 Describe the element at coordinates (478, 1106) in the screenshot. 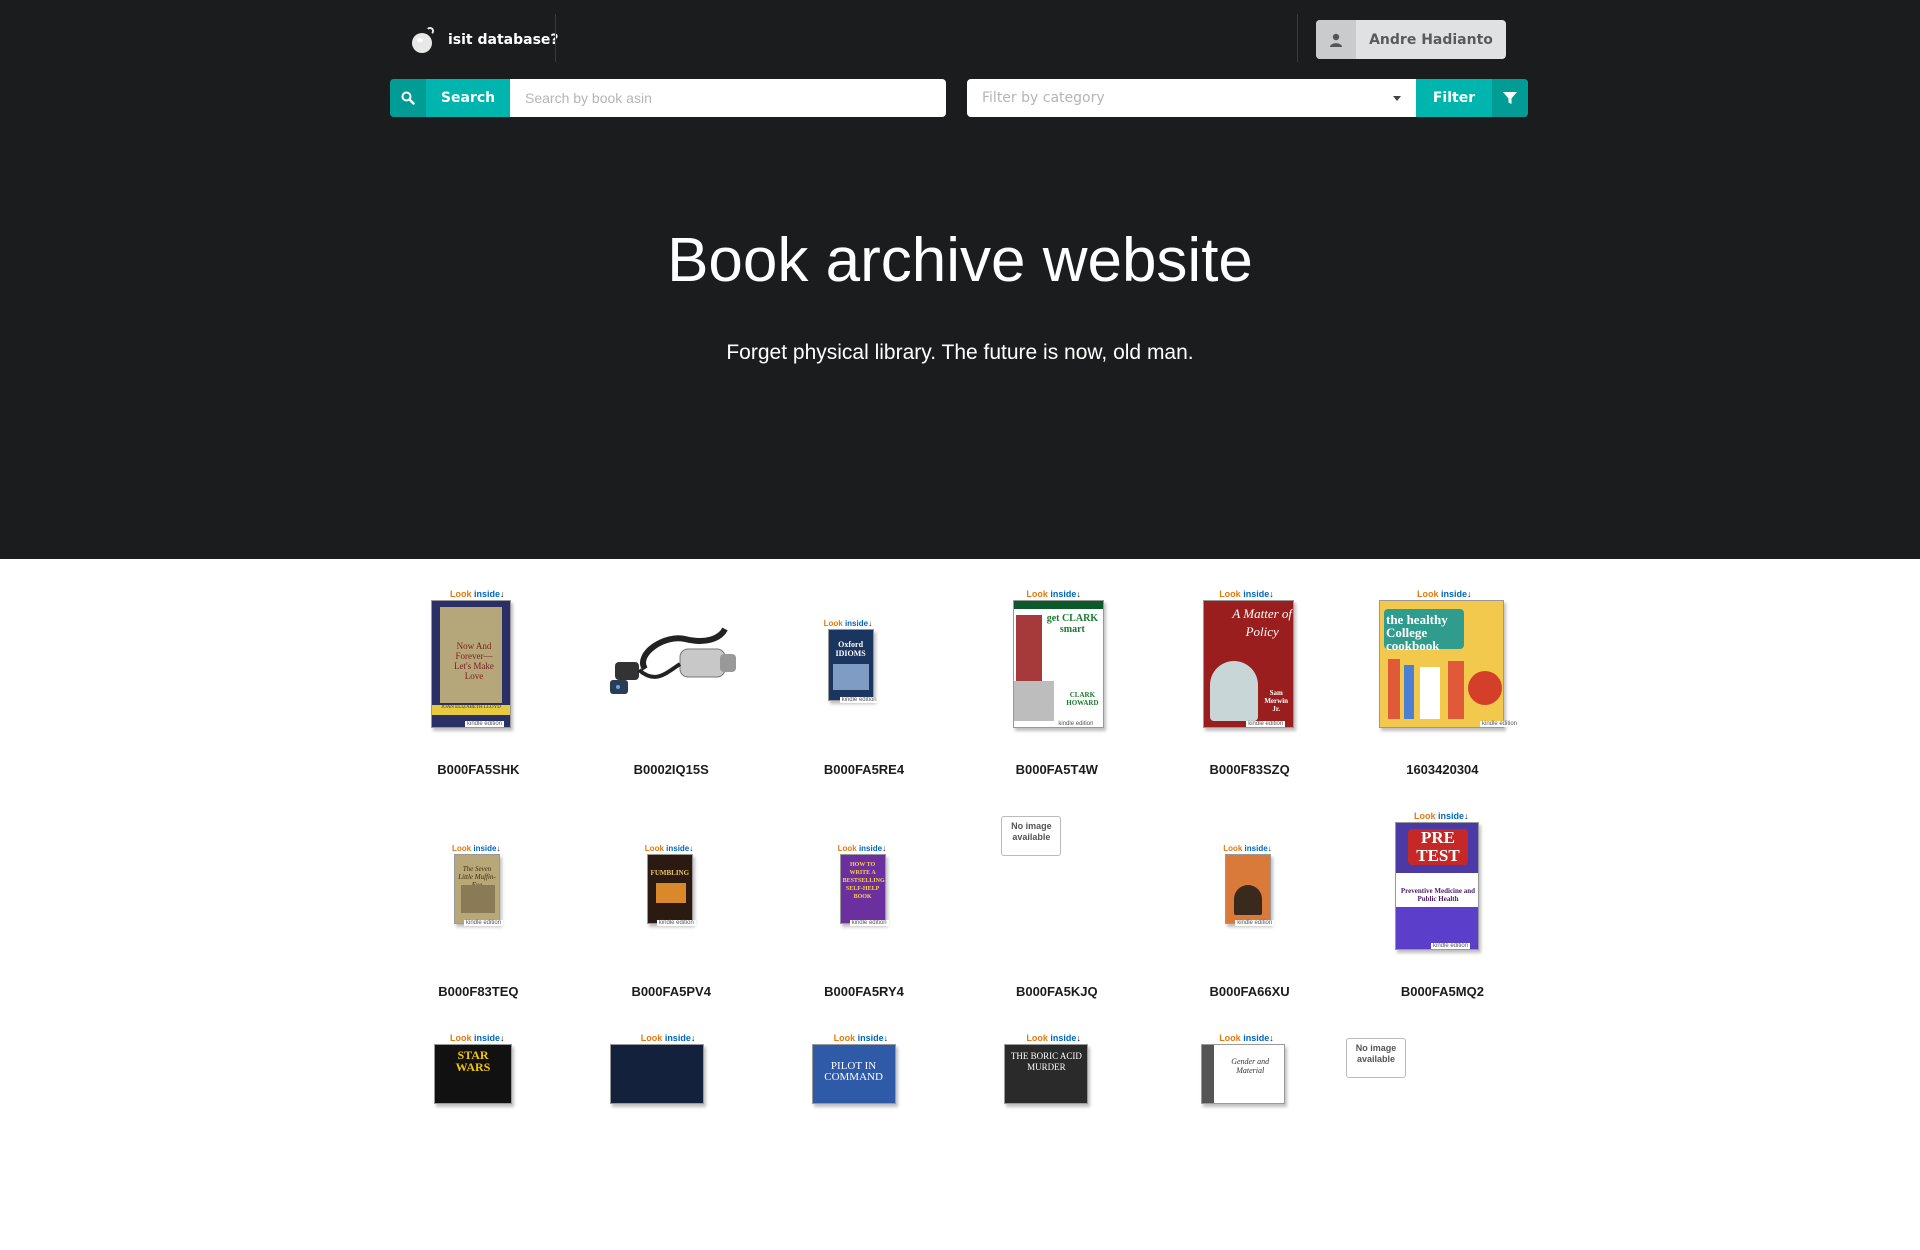

I see `book-cover: Look inside↓ STAR WARS` at that location.